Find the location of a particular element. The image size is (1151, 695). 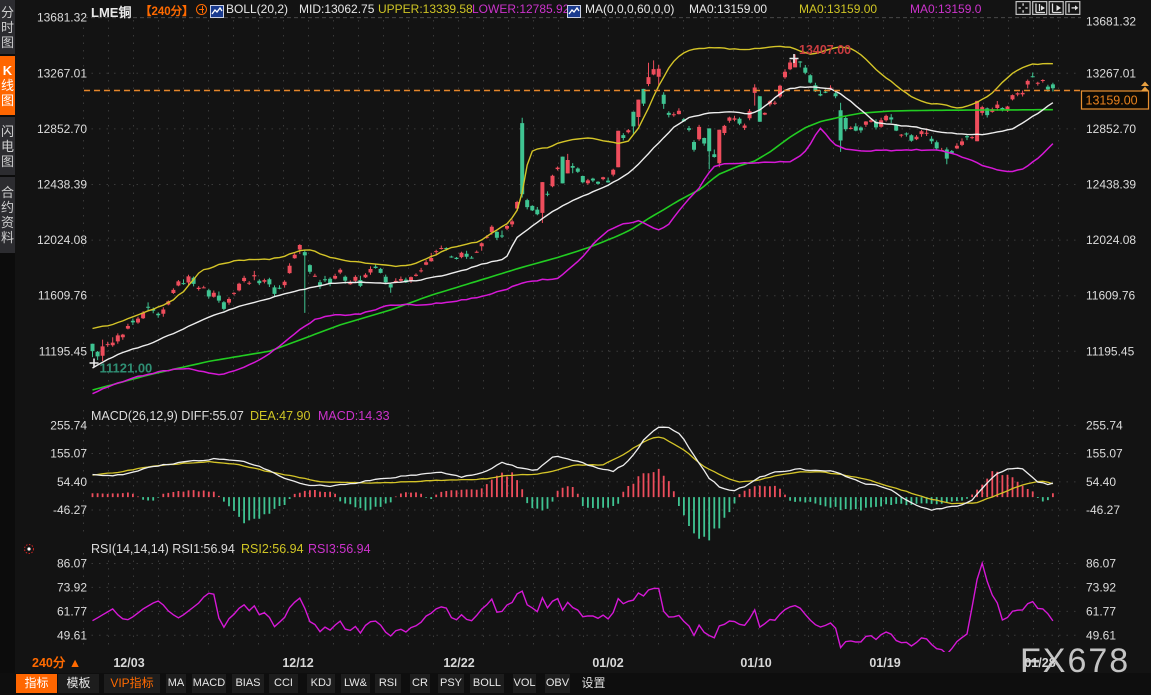

svg-text: MACD(26,12,9) DIFF:55.07 is located at coordinates (167, 416).